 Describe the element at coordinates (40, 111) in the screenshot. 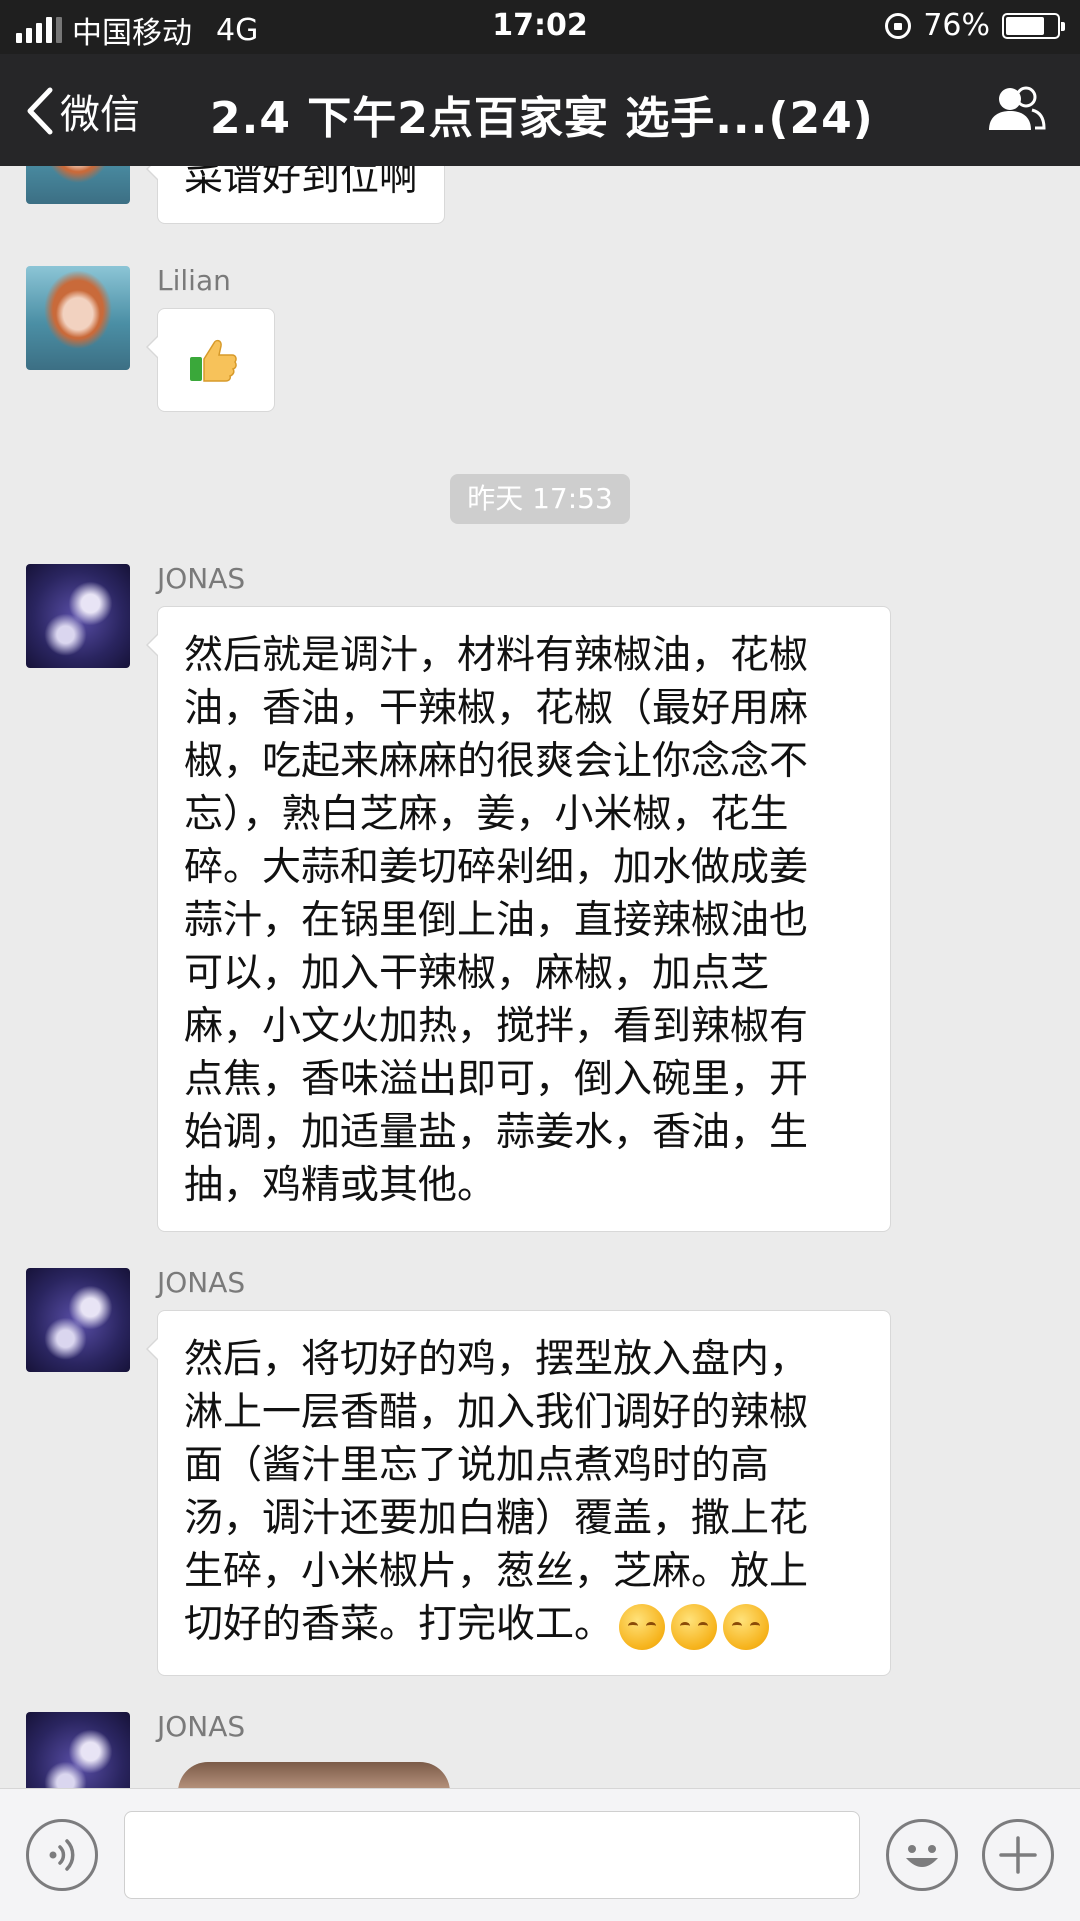

I see `chevron-left-icon` at that location.